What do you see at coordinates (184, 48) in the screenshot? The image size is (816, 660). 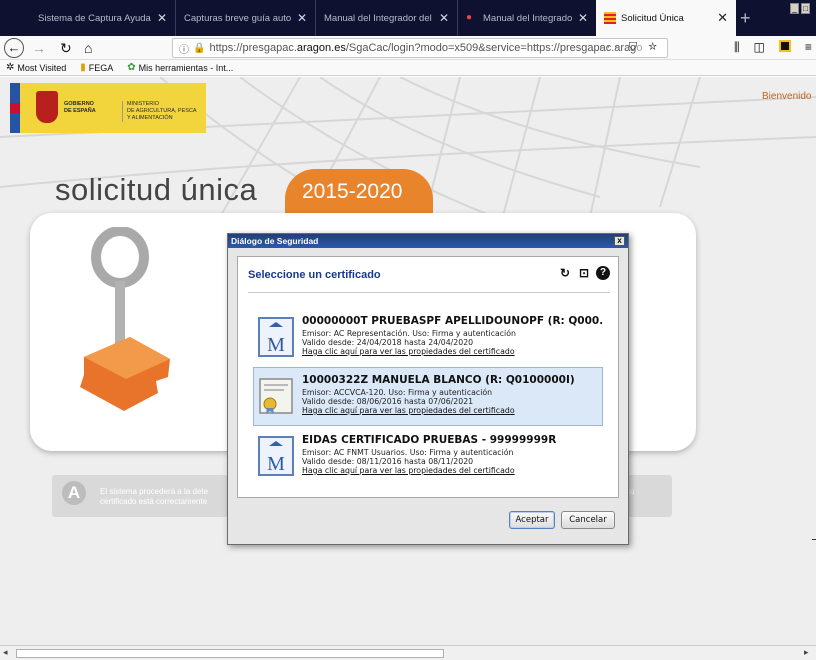 I see `info-icon: ⓘ` at bounding box center [184, 48].